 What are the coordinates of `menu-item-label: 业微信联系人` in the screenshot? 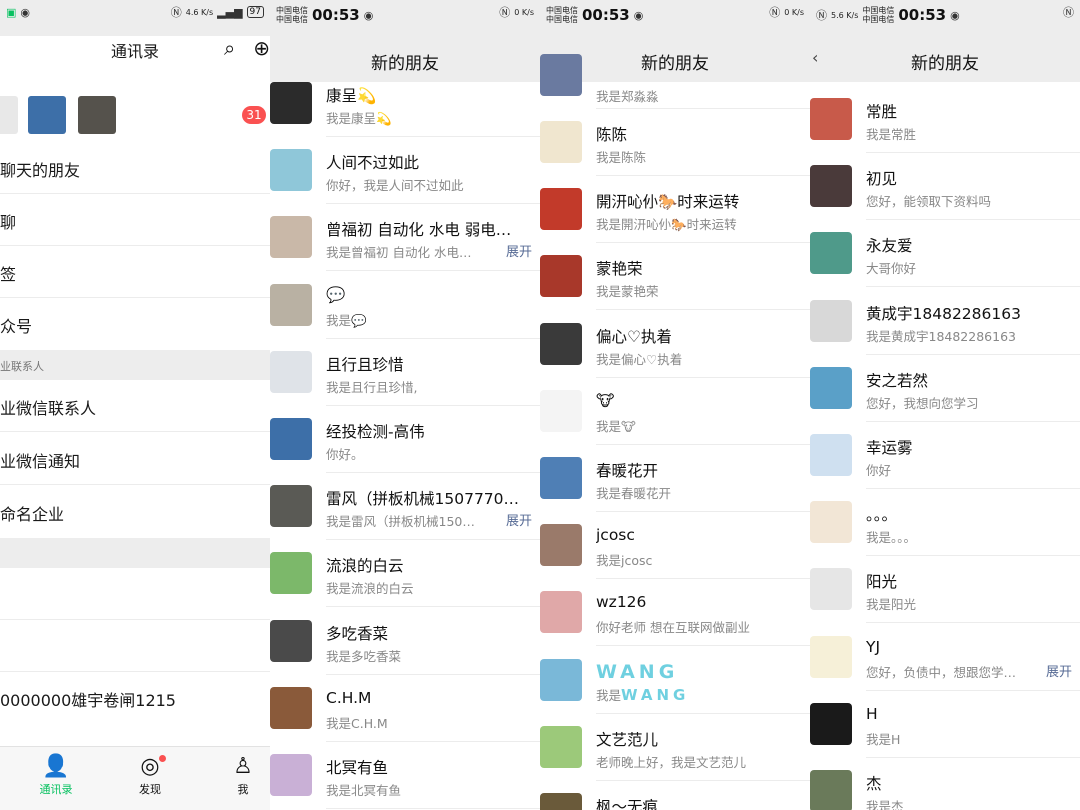 It's located at (48, 408).